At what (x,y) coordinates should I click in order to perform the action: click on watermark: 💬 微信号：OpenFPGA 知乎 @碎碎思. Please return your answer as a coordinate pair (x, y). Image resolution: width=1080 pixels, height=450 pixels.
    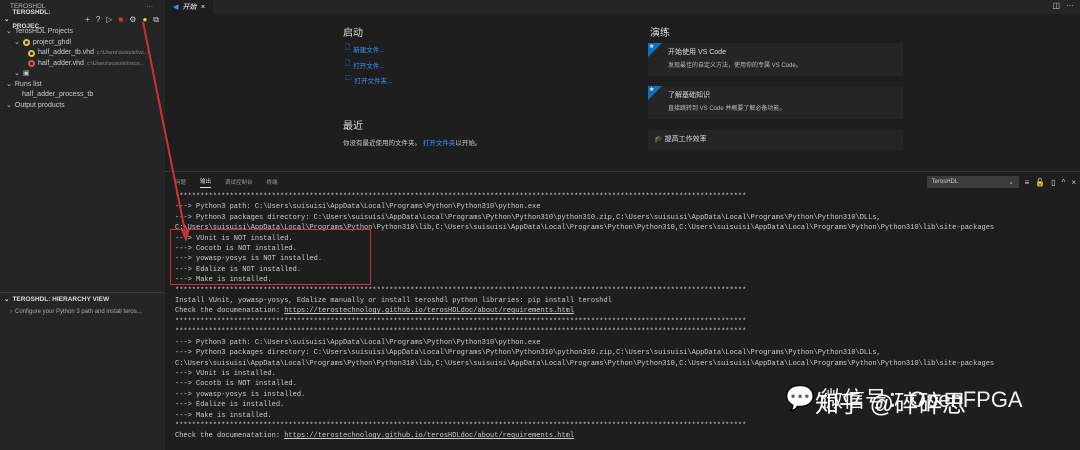
    Looking at the image, I should click on (904, 400).